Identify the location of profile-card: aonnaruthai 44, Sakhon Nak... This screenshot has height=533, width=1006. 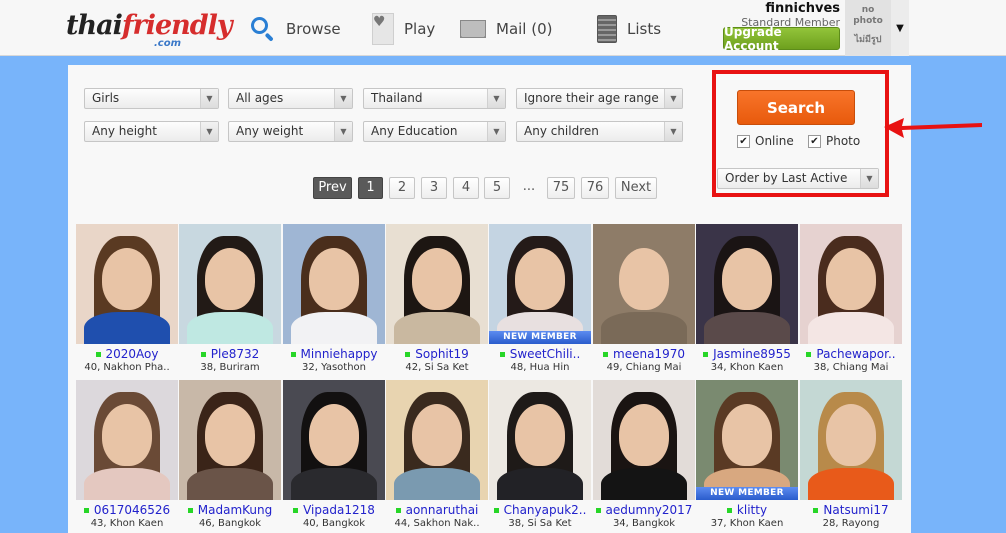
(437, 455).